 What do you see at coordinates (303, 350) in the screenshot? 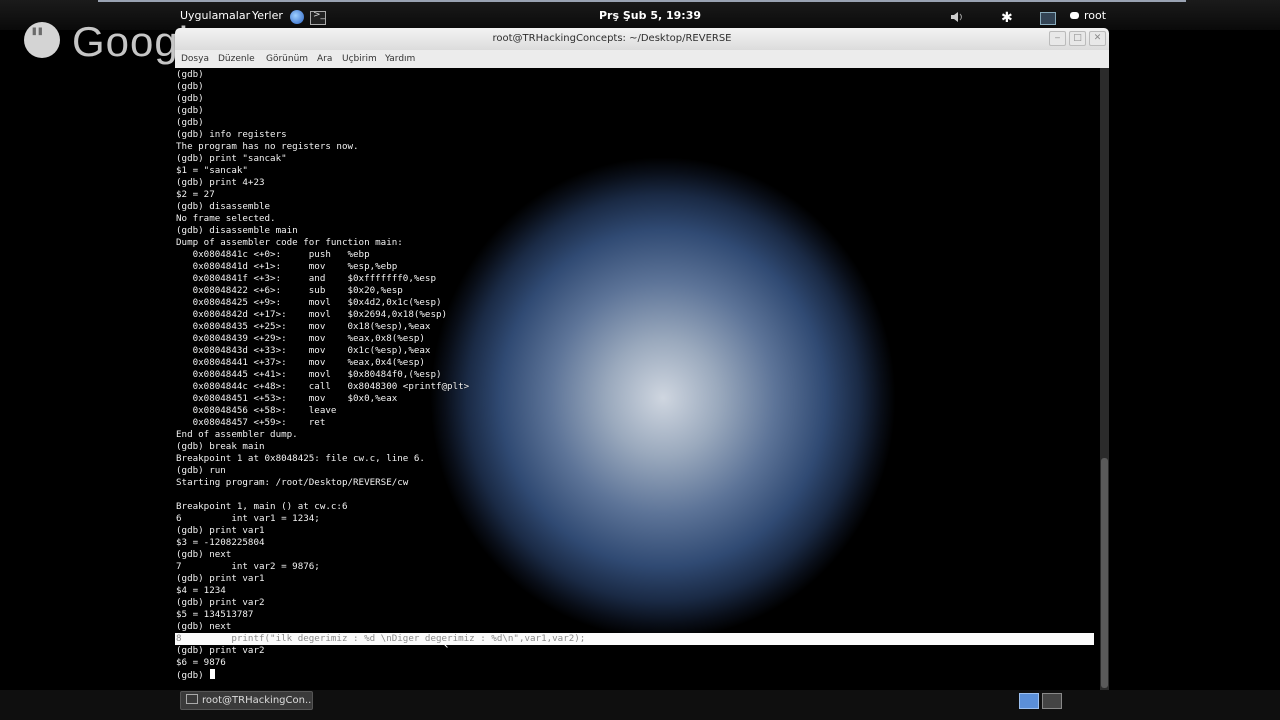
I see `terminal-line: 0x0804843d <+33>: mov 0x1c(%esp),%eax` at bounding box center [303, 350].